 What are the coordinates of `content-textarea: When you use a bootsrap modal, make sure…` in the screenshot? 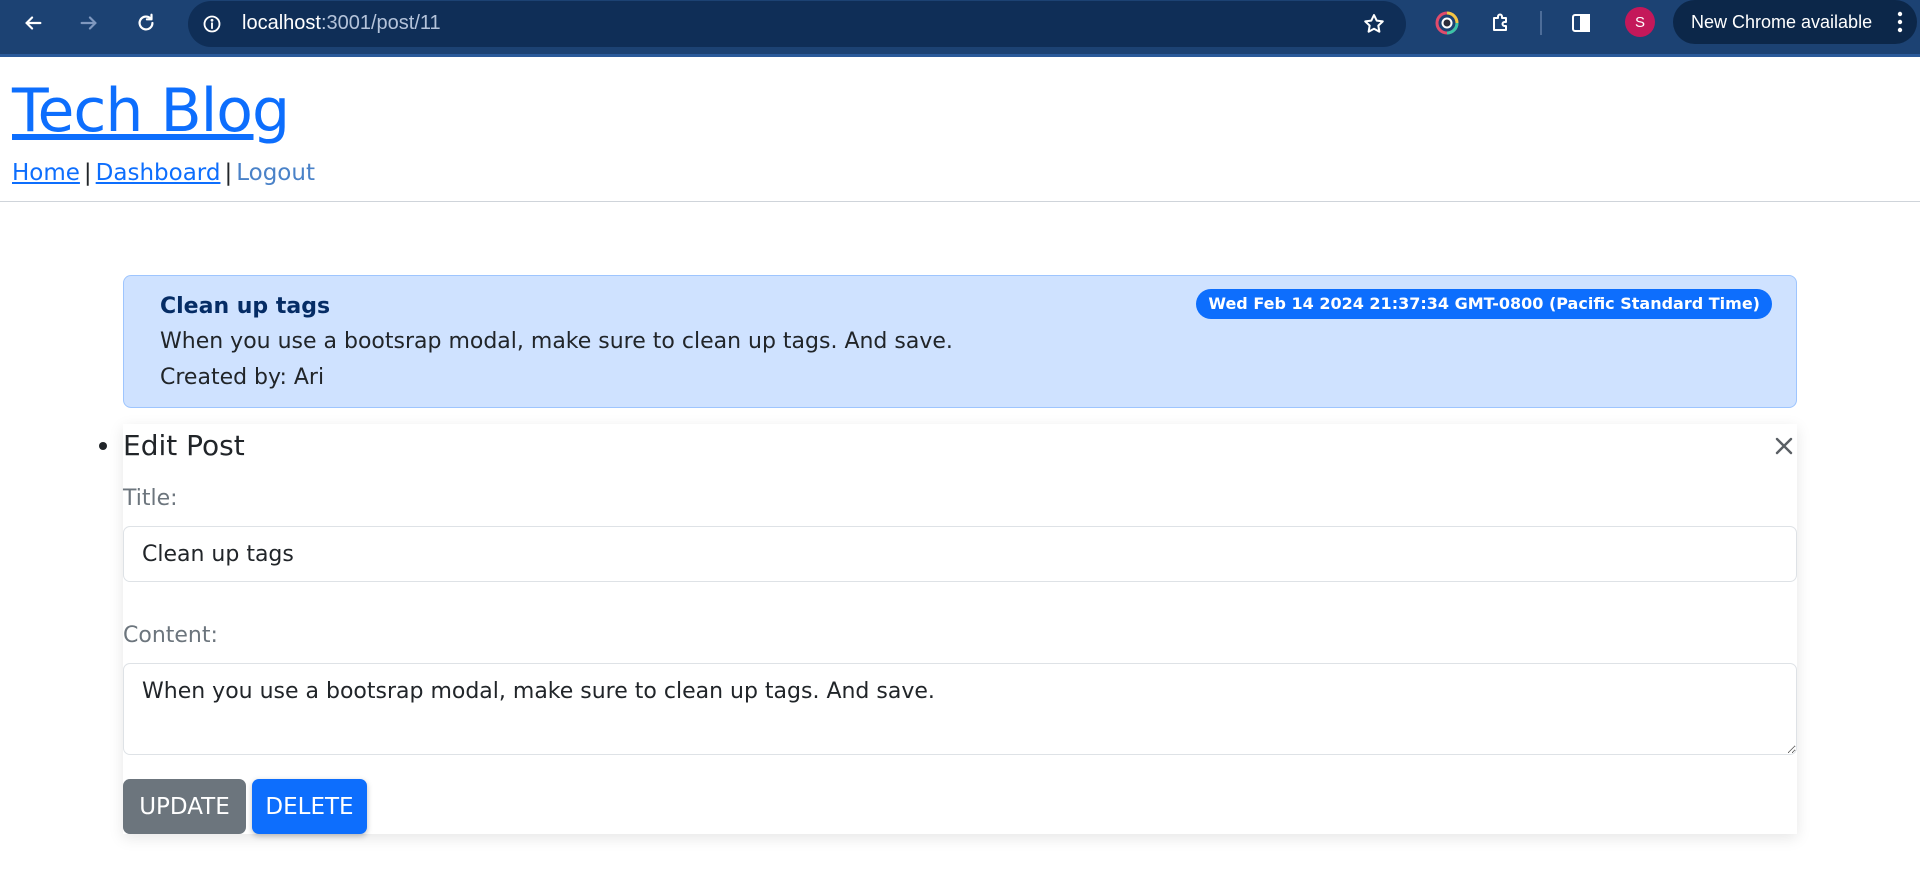 It's located at (960, 709).